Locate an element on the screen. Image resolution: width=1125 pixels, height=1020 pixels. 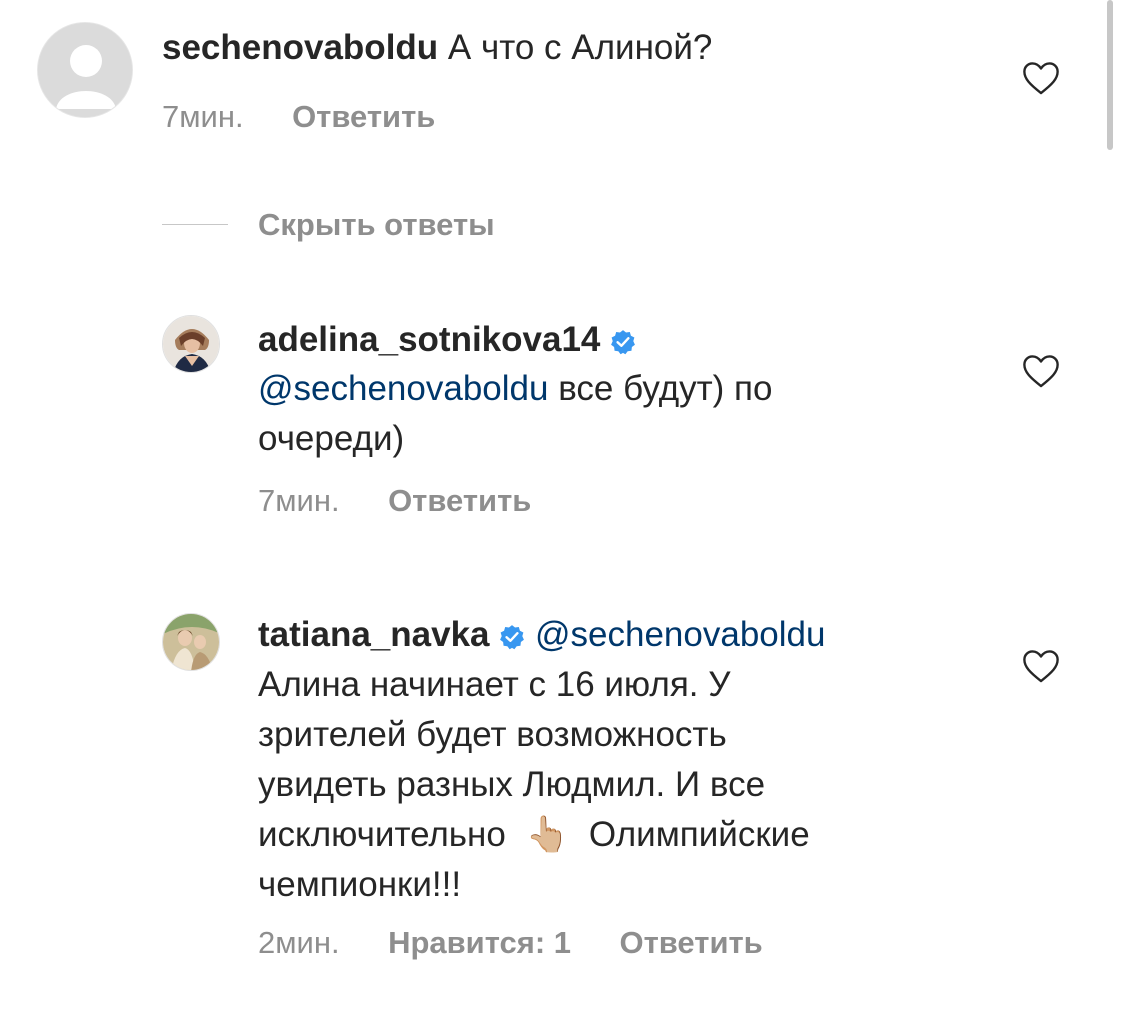
username-link: tatiana_navka is located at coordinates (374, 634).